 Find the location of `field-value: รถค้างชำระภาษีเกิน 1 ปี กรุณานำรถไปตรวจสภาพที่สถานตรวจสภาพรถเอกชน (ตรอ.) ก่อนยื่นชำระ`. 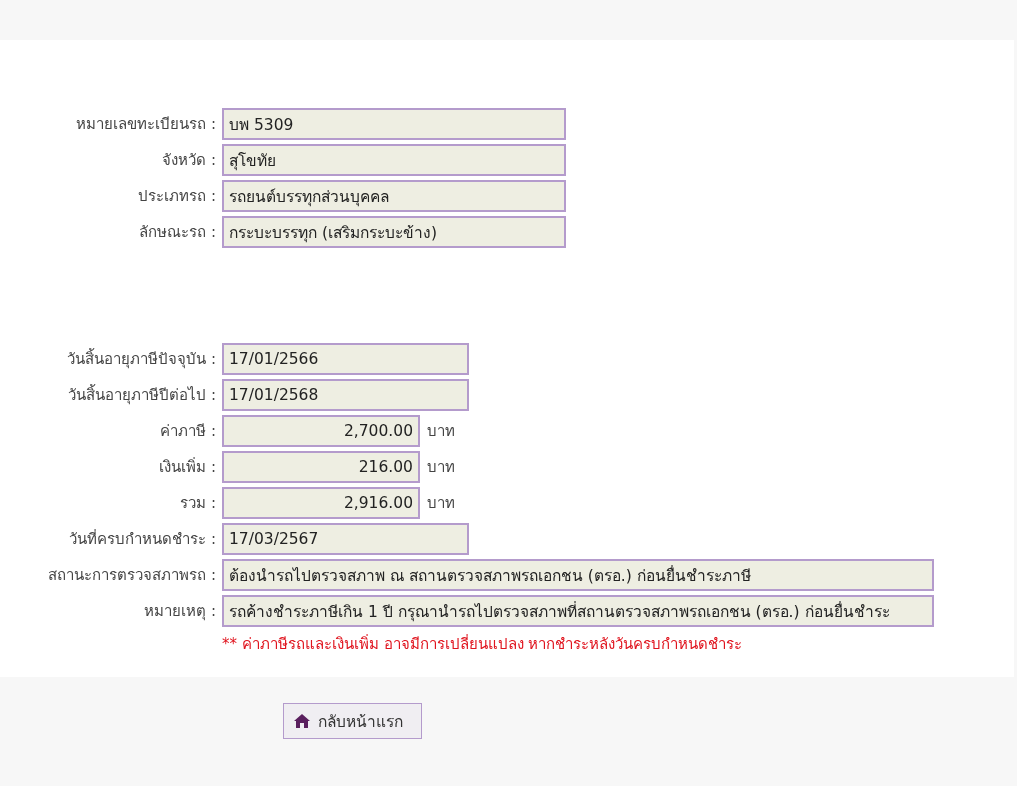

field-value: รถค้างชำระภาษีเกิน 1 ปี กรุณานำรถไปตรวจสภาพที่สถานตรวจสภาพรถเอกชน (ตรอ.) ก่อนยื่นชำระ is located at coordinates (578, 611).